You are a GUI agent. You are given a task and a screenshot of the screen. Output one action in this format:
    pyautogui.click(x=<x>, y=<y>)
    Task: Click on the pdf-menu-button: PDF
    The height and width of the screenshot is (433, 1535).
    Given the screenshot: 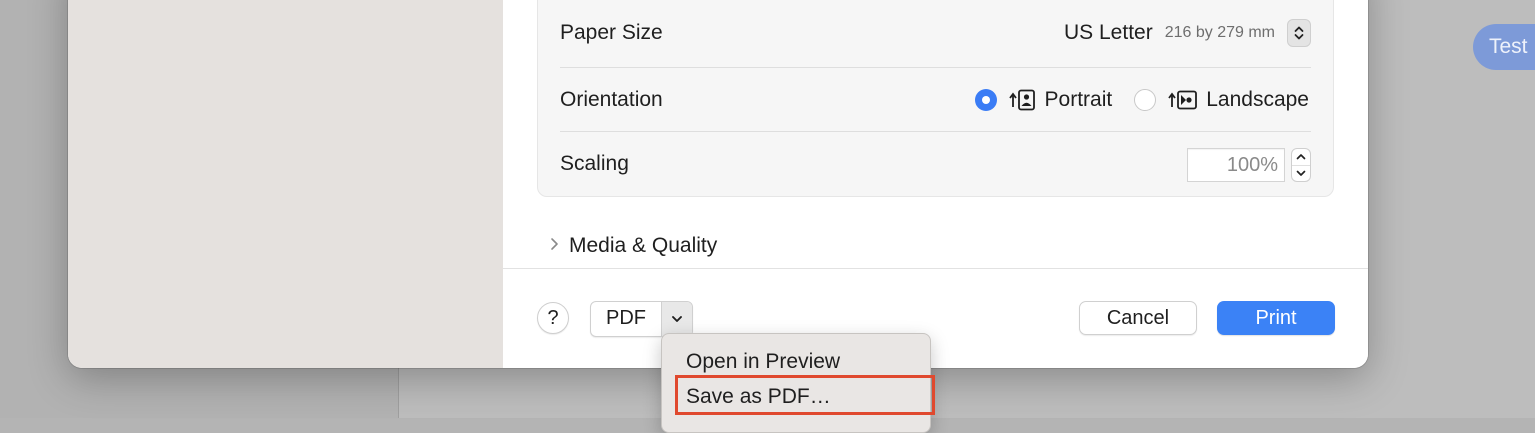 What is the action you would take?
    pyautogui.click(x=641, y=319)
    